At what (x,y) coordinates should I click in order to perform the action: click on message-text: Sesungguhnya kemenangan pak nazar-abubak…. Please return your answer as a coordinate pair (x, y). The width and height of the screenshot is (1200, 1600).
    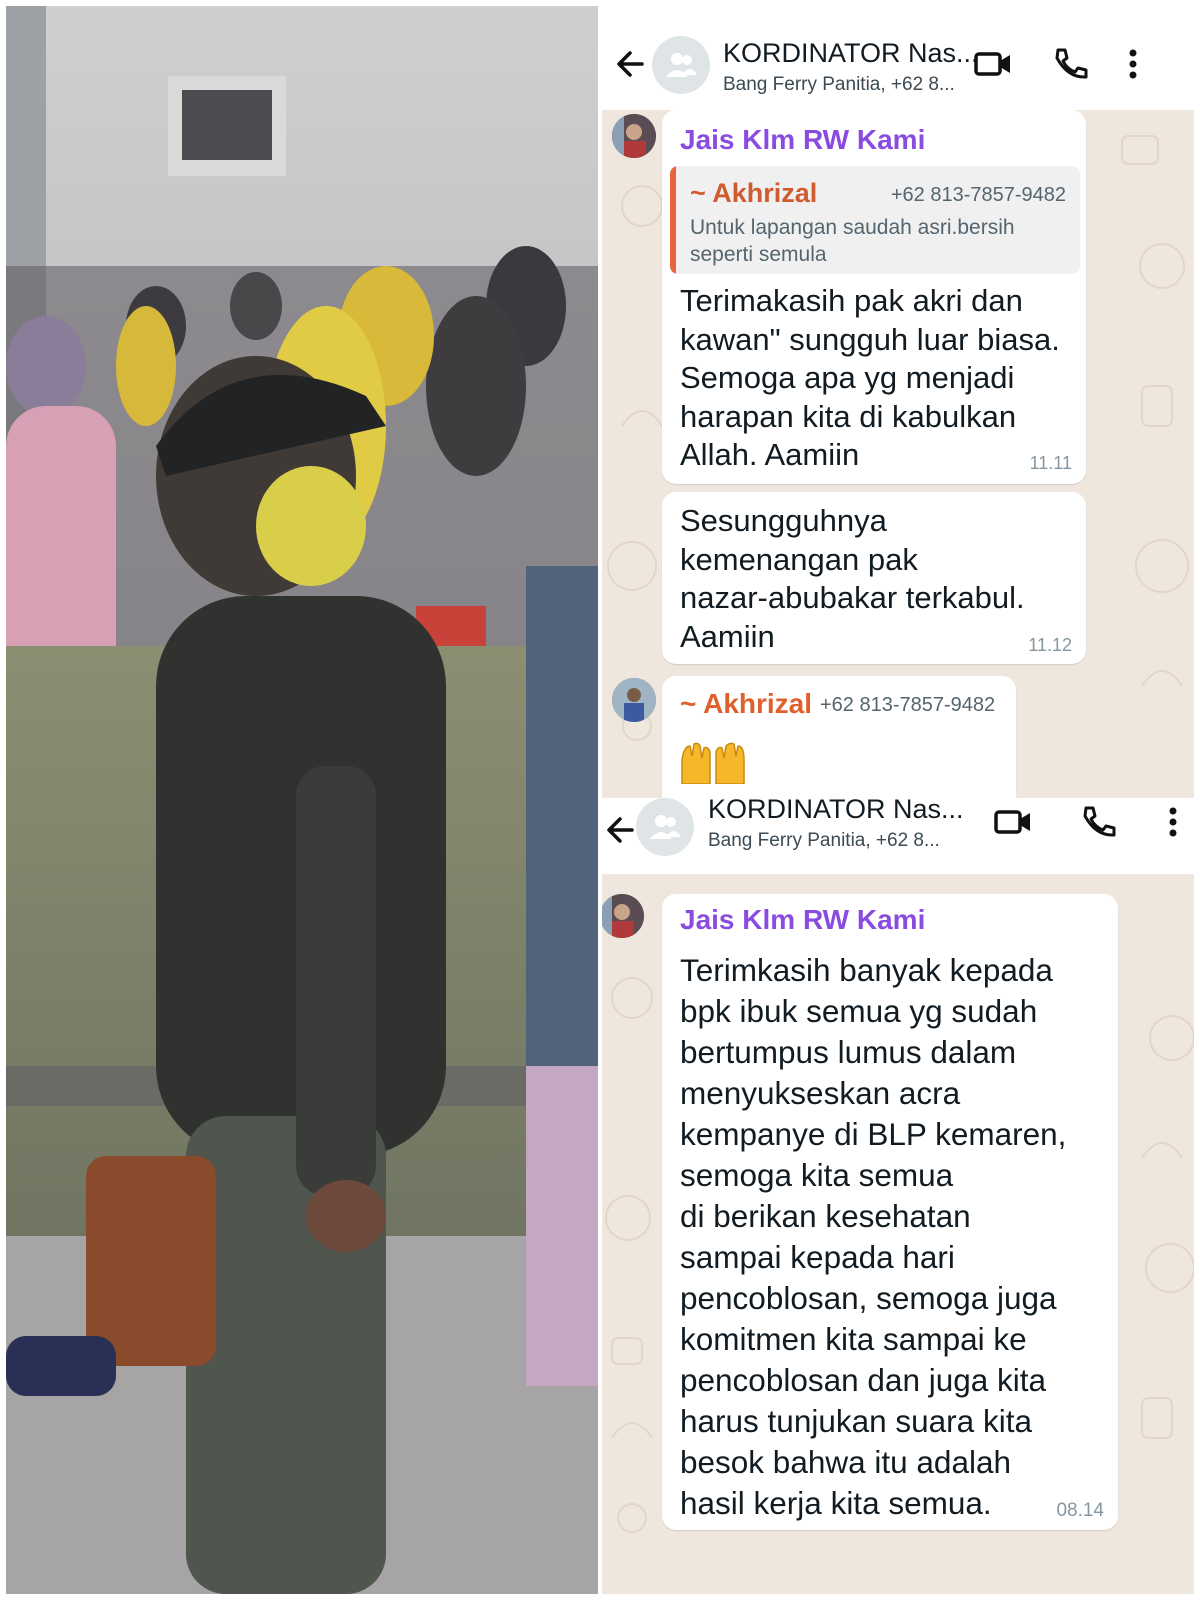
    Looking at the image, I should click on (852, 578).